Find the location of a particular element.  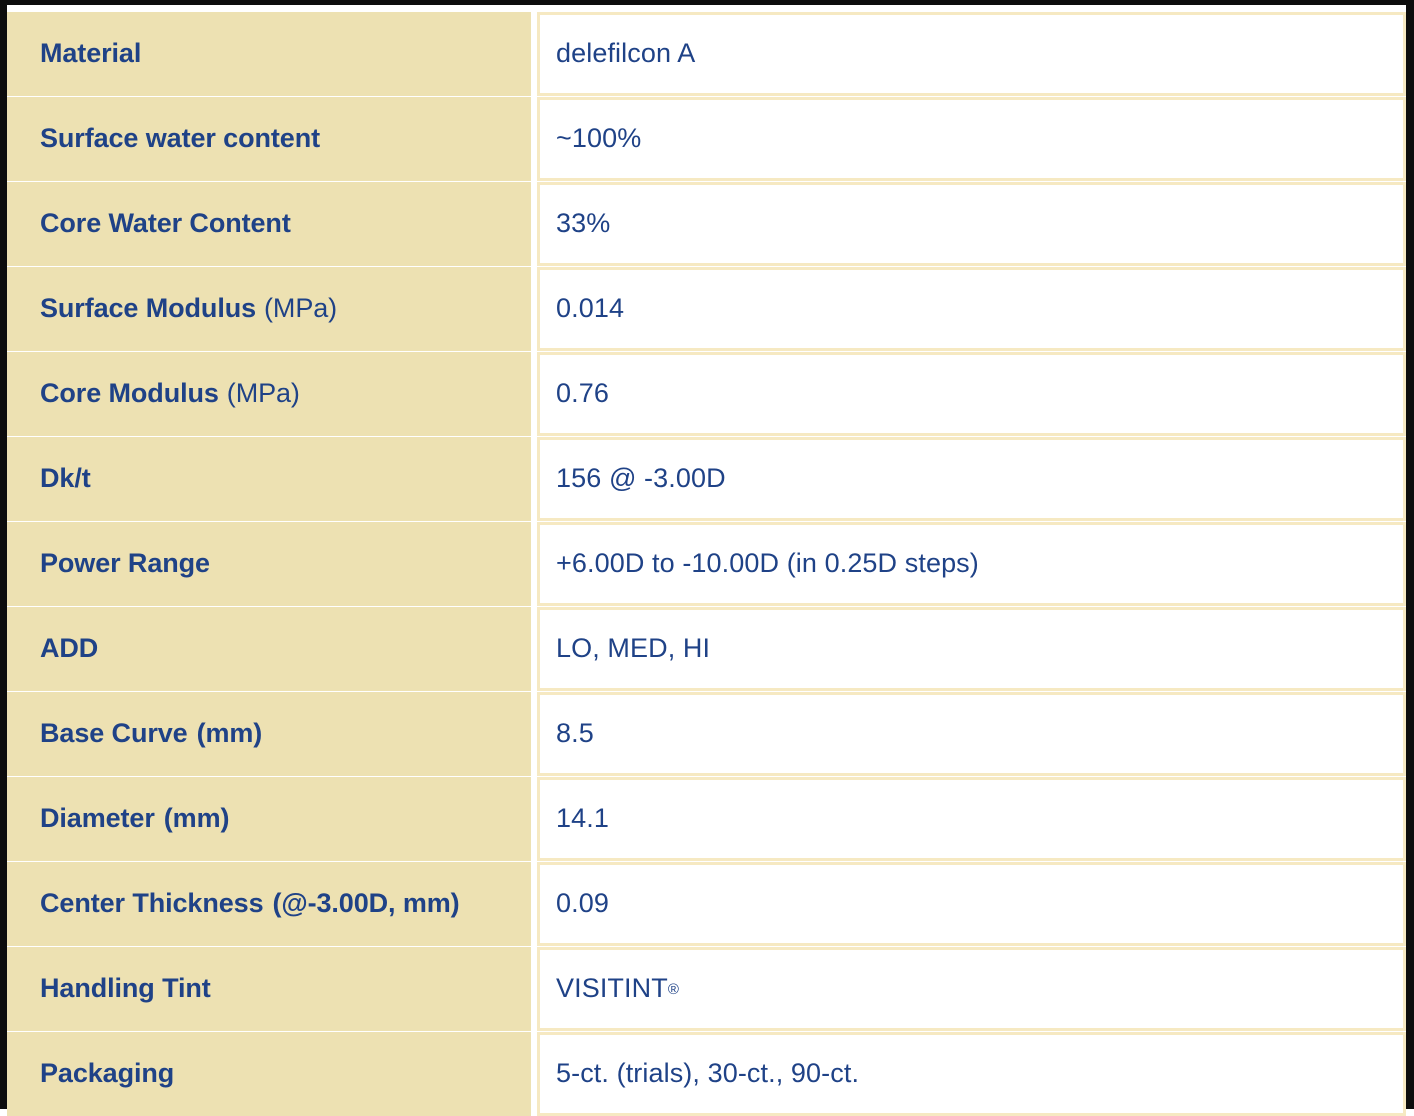

row-value-text: 8.5 is located at coordinates (575, 733).